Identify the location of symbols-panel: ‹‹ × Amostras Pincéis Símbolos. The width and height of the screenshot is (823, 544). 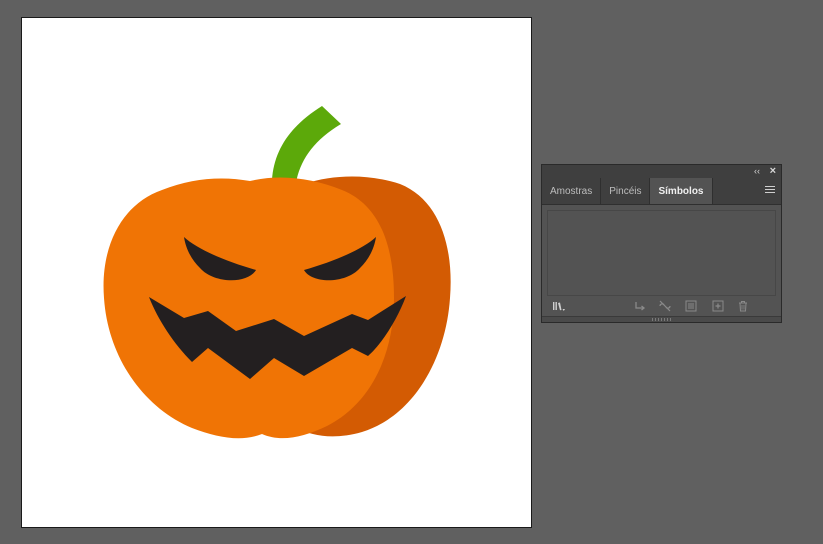
(661, 243).